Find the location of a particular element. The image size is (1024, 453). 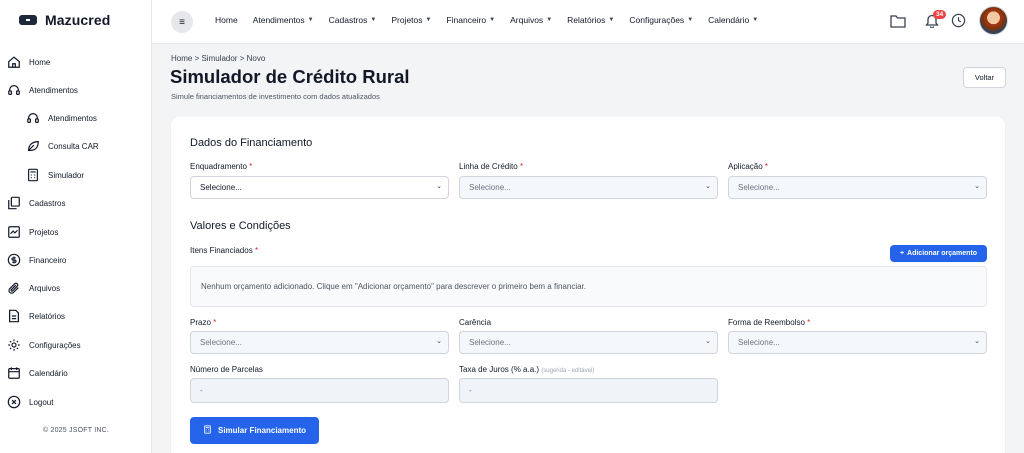

nav-label: Relatórios is located at coordinates (586, 20).